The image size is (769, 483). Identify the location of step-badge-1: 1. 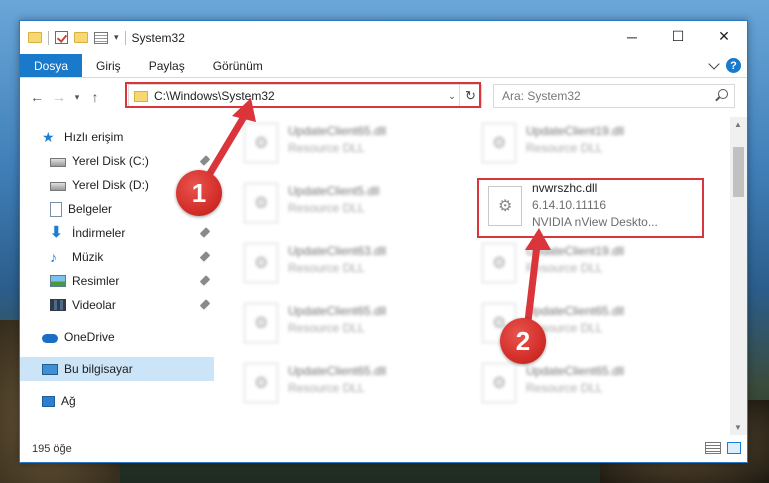
(199, 193).